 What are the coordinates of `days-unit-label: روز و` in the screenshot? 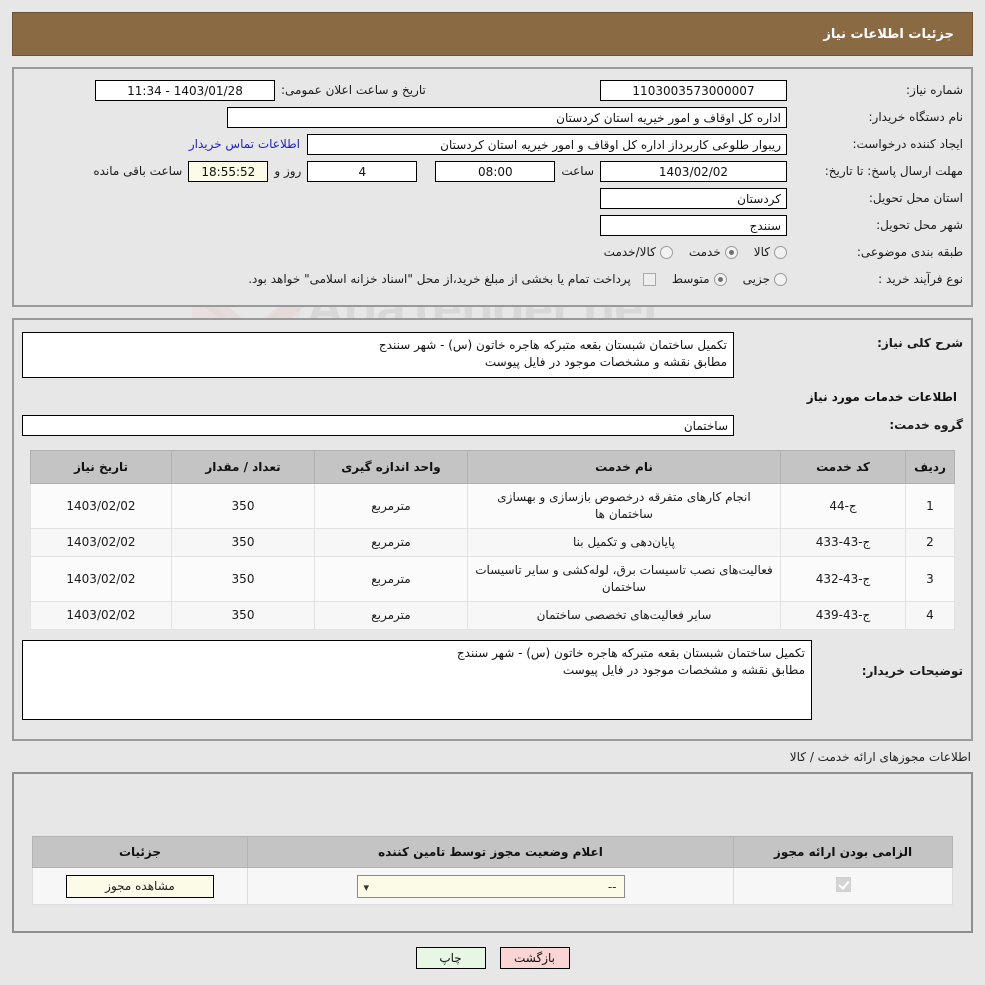 It's located at (288, 171).